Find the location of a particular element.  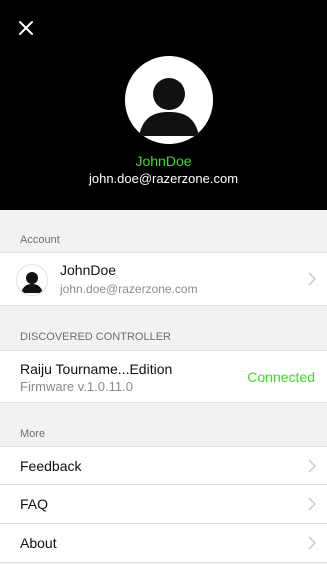

profile-avatar is located at coordinates (169, 100).